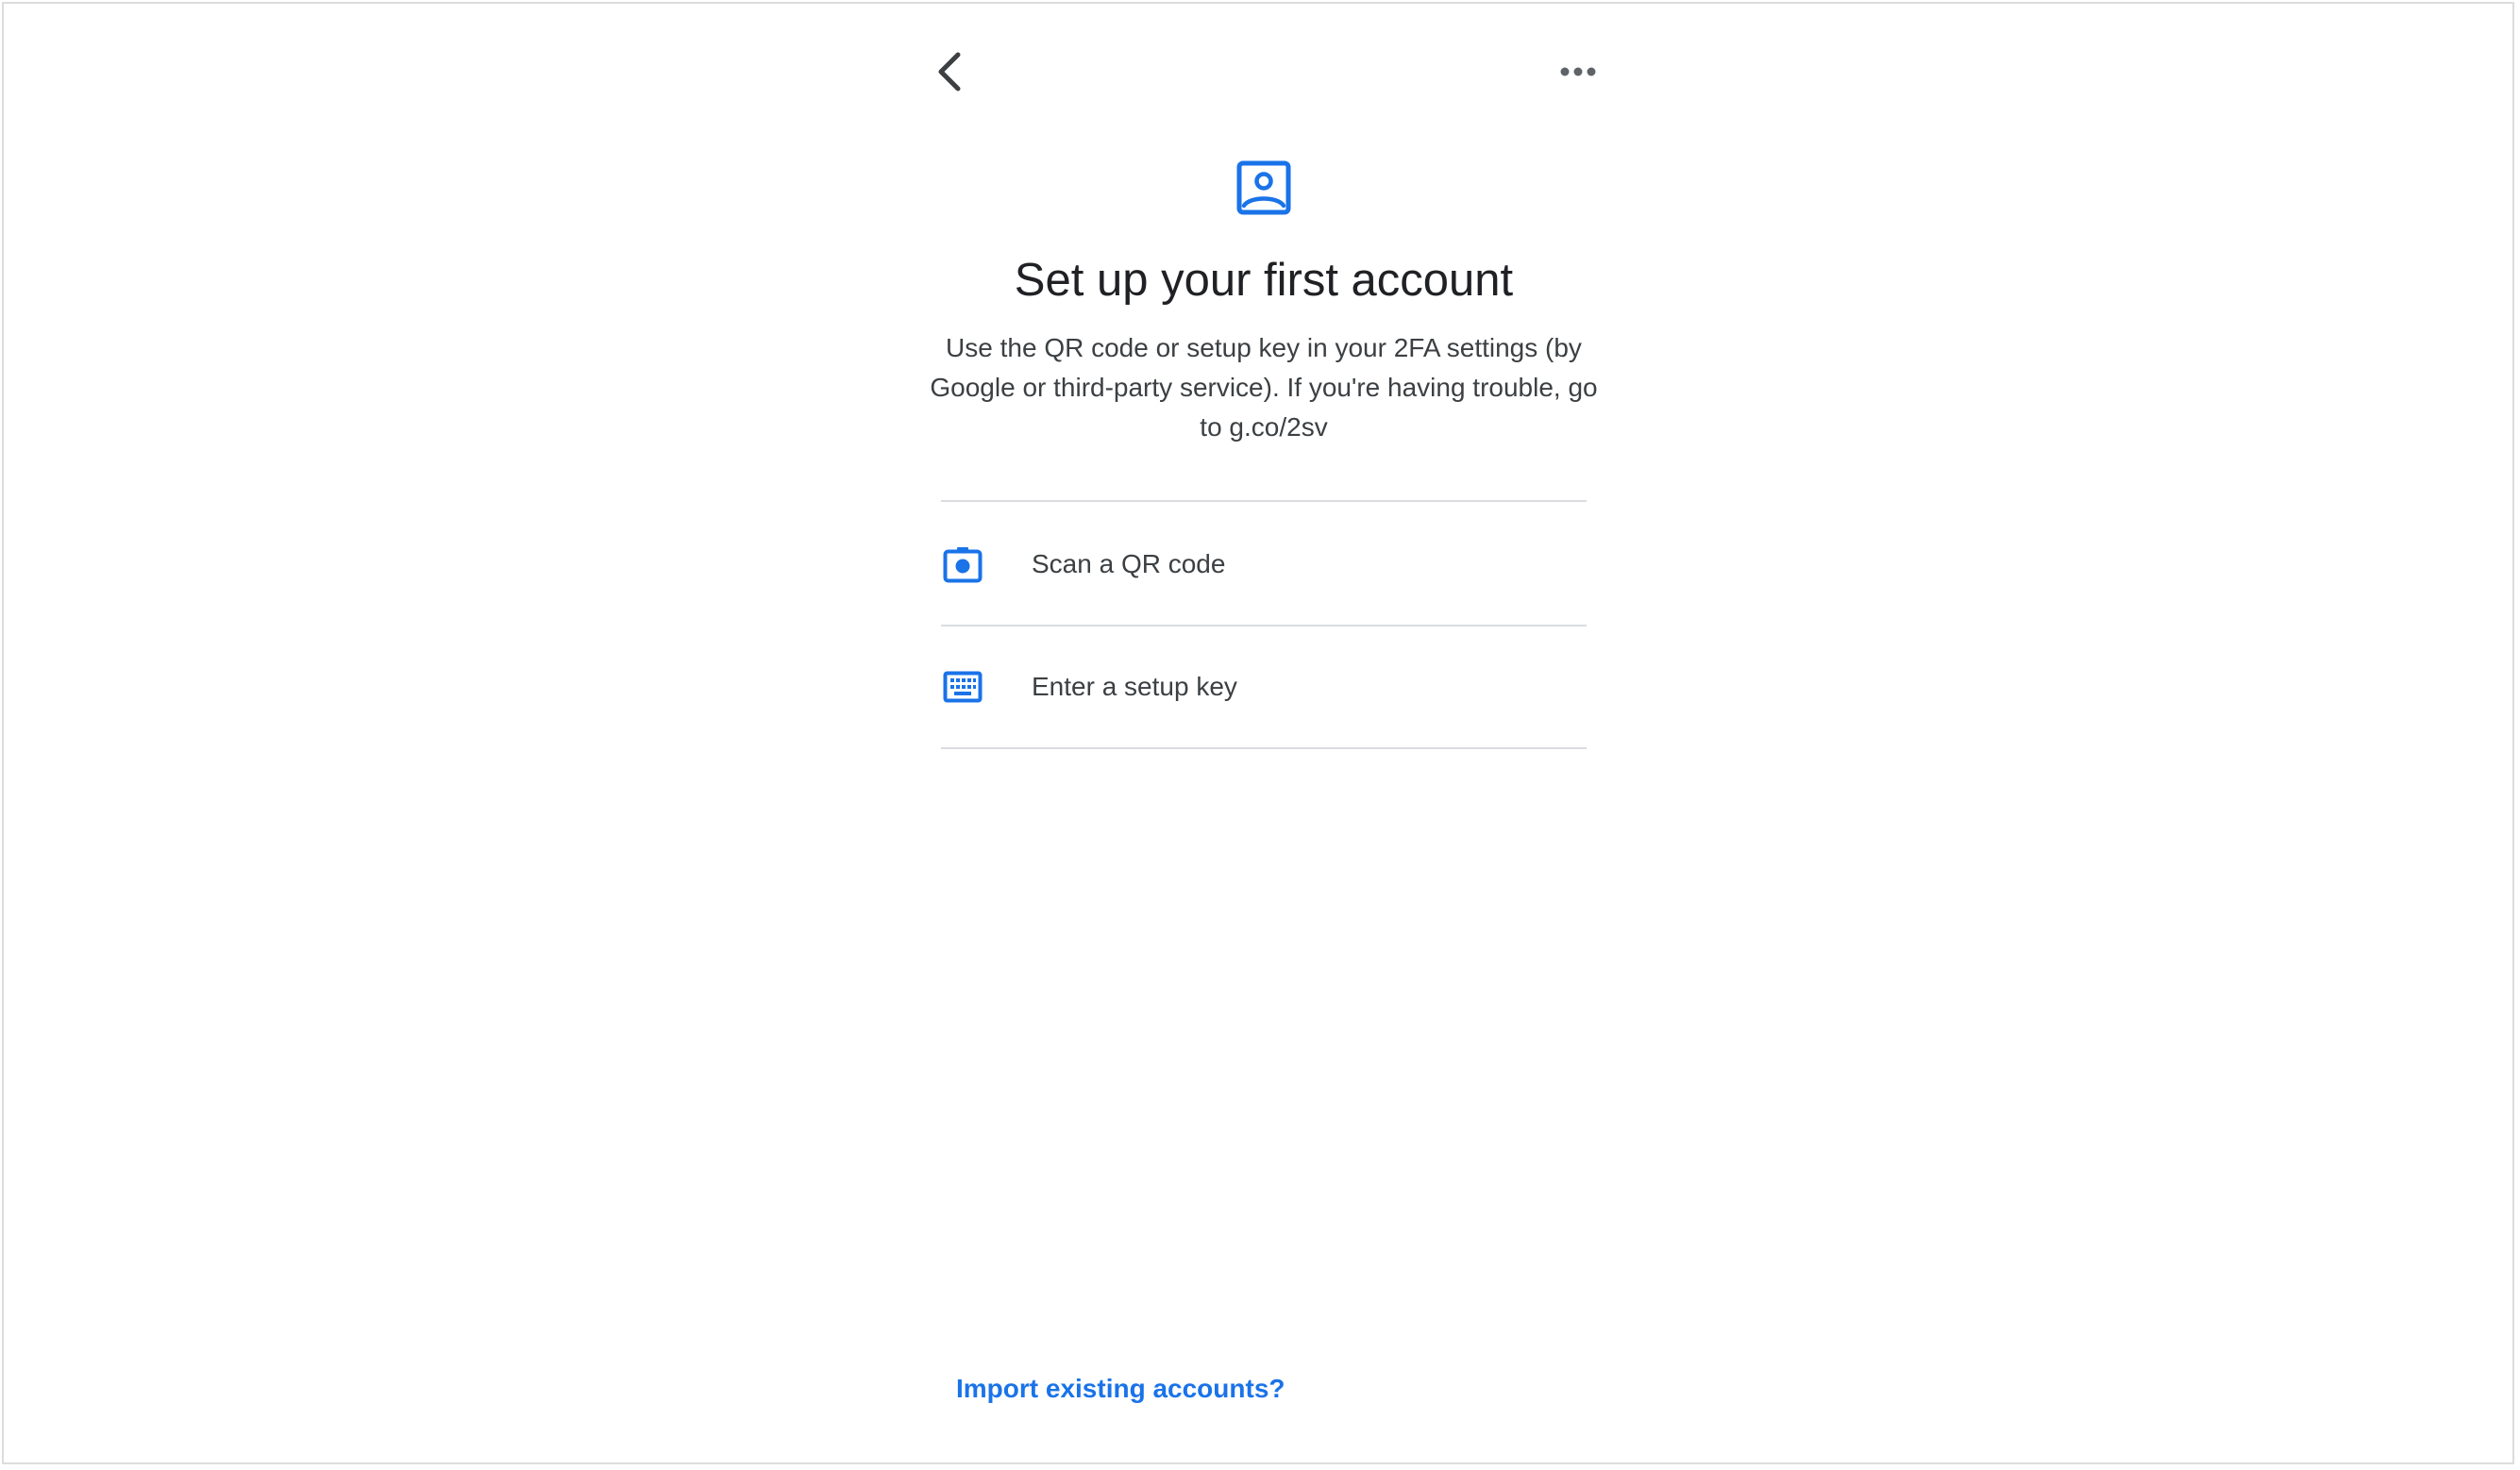 The image size is (2520, 1470). I want to click on enter-setup-key-option: Enter a setup key, so click(1264, 687).